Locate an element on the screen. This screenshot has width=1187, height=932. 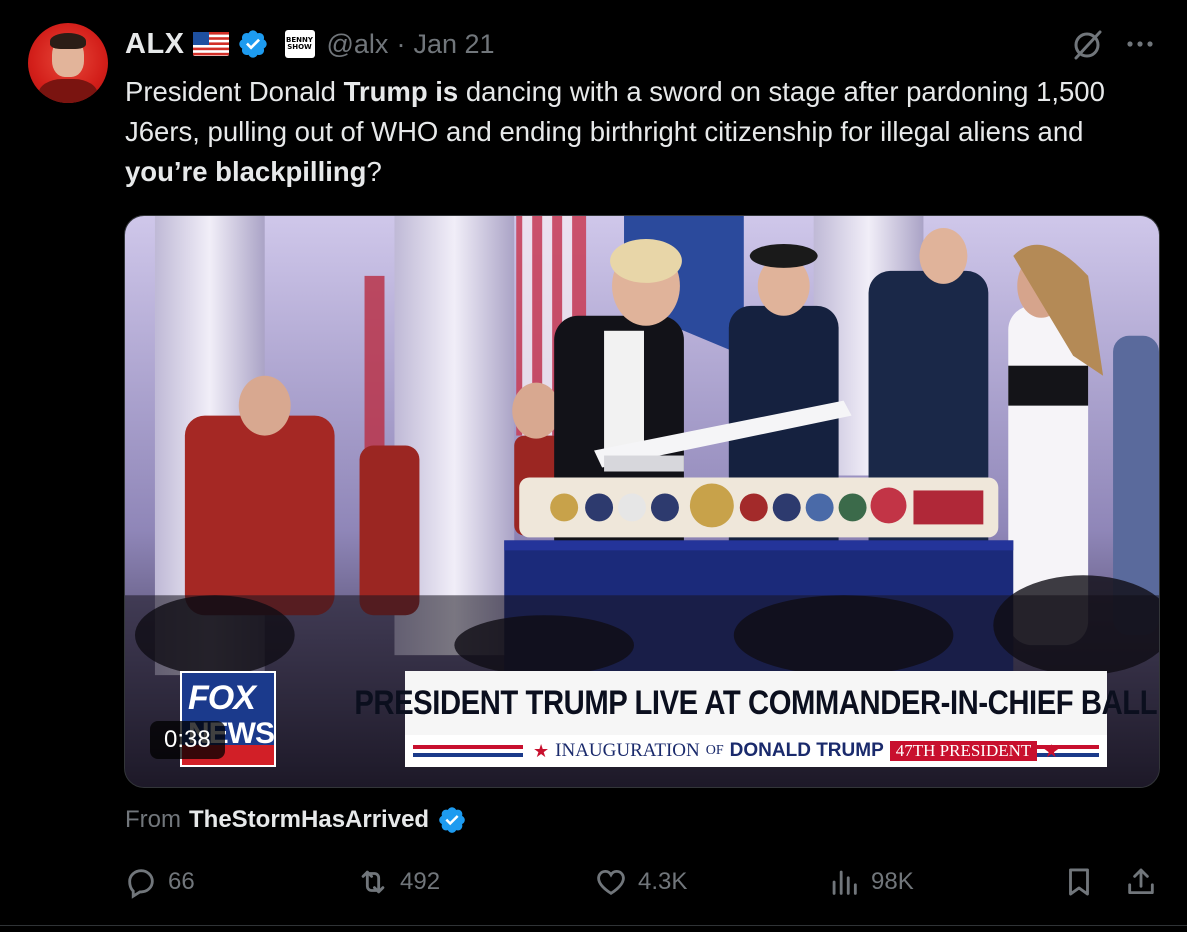
reply-icon is located at coordinates (141, 884).